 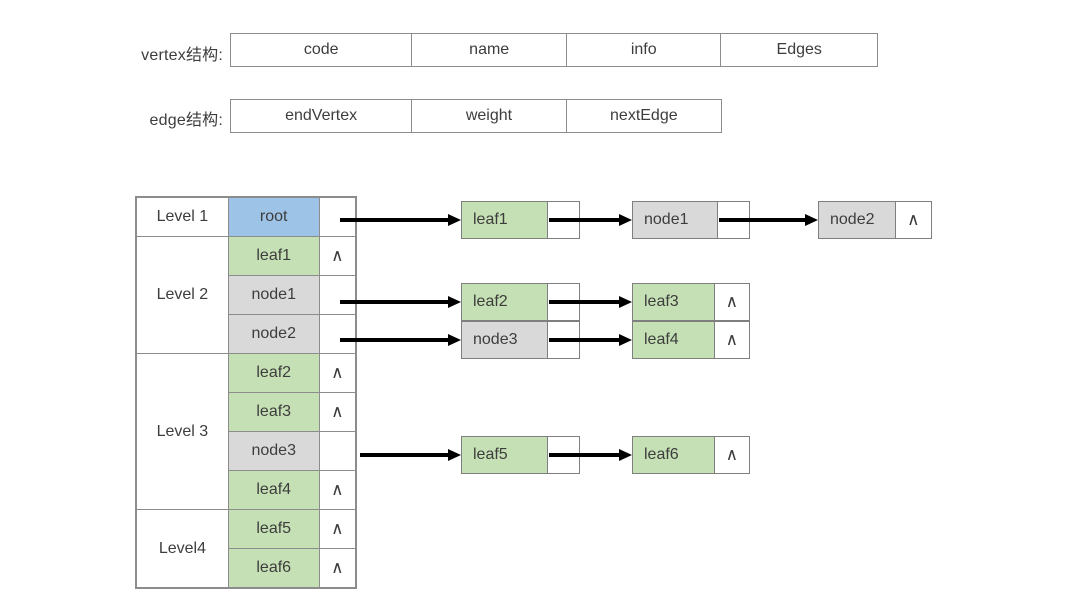 I want to click on arrow-node1-to-node2, so click(x=768, y=220).